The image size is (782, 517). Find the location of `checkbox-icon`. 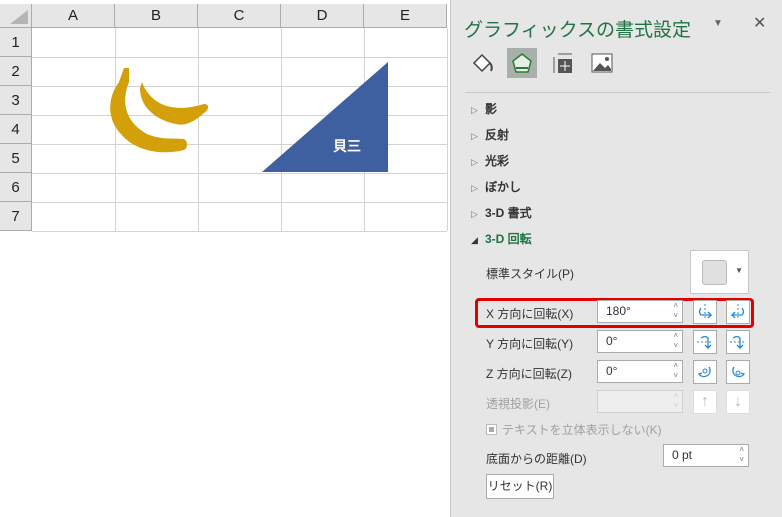

checkbox-icon is located at coordinates (491, 429).